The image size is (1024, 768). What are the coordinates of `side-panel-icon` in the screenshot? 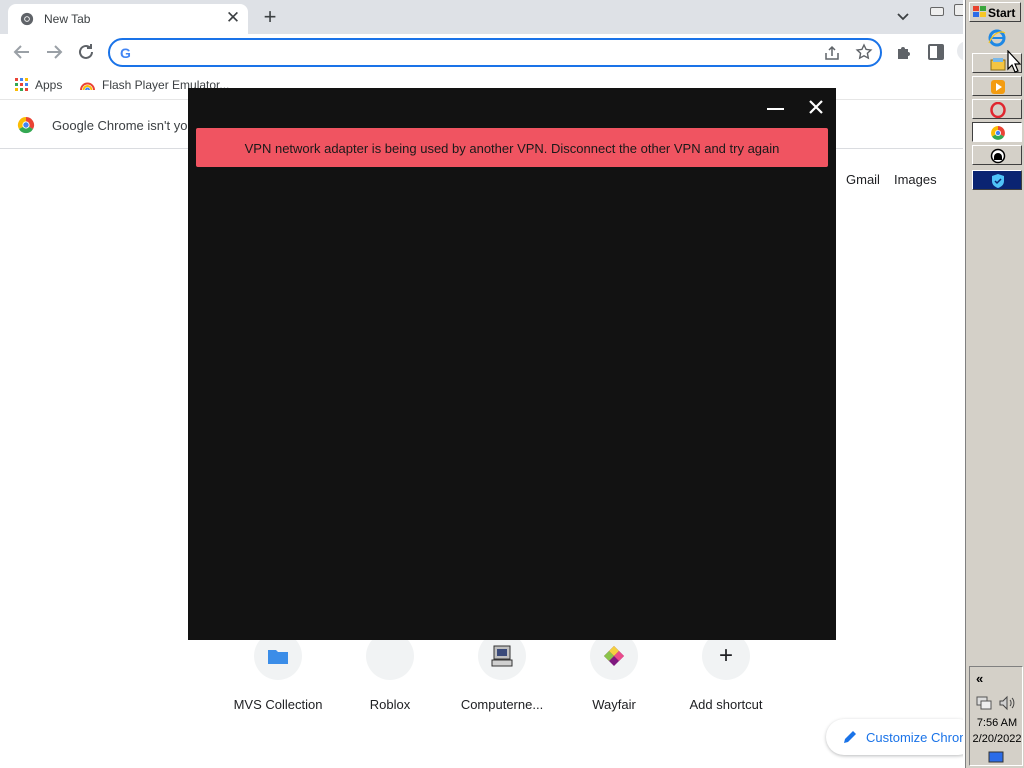 It's located at (936, 52).